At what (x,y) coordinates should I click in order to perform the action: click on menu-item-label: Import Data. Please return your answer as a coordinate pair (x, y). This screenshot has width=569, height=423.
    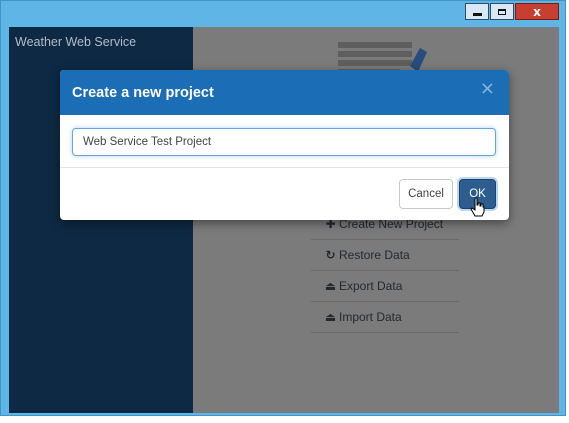
    Looking at the image, I should click on (370, 317).